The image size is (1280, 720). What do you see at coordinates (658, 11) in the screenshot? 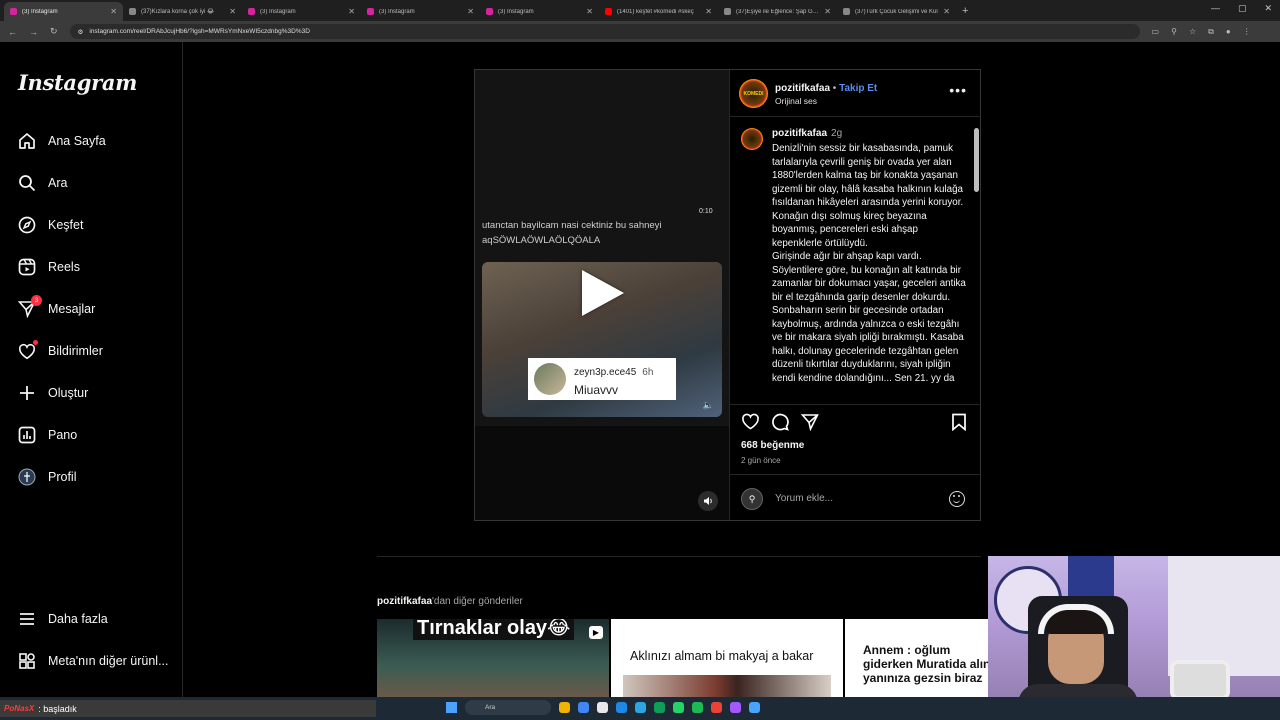
I see `browser-tab: (1401) keşfet #komedi #skeç ✕` at bounding box center [658, 11].